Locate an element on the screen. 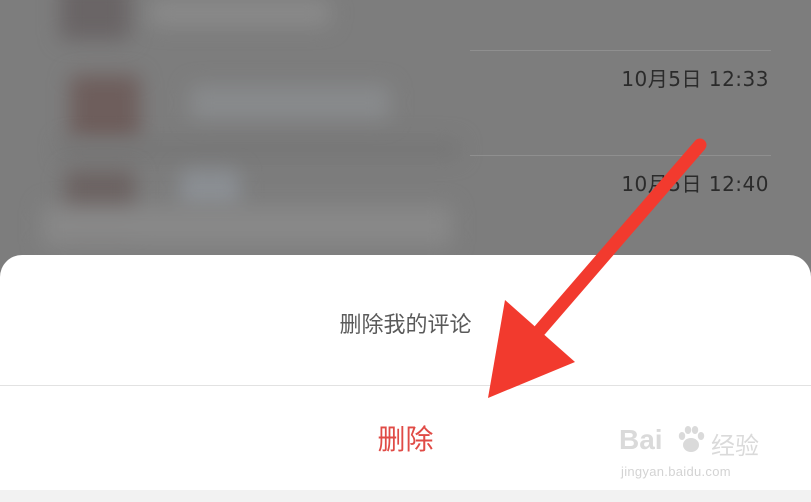 This screenshot has width=811, height=502. list-divider is located at coordinates (620, 50).